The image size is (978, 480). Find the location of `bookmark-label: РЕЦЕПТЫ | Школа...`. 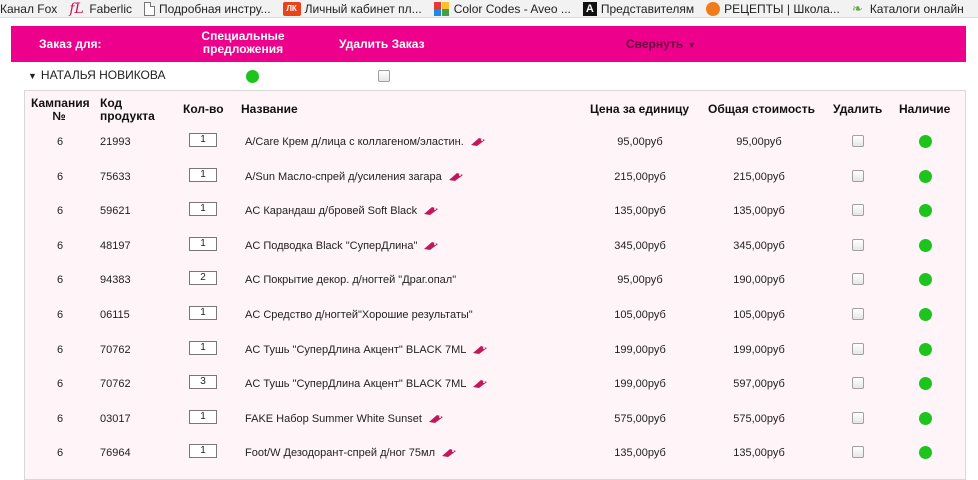

bookmark-label: РЕЦЕПТЫ | Школа... is located at coordinates (782, 8).